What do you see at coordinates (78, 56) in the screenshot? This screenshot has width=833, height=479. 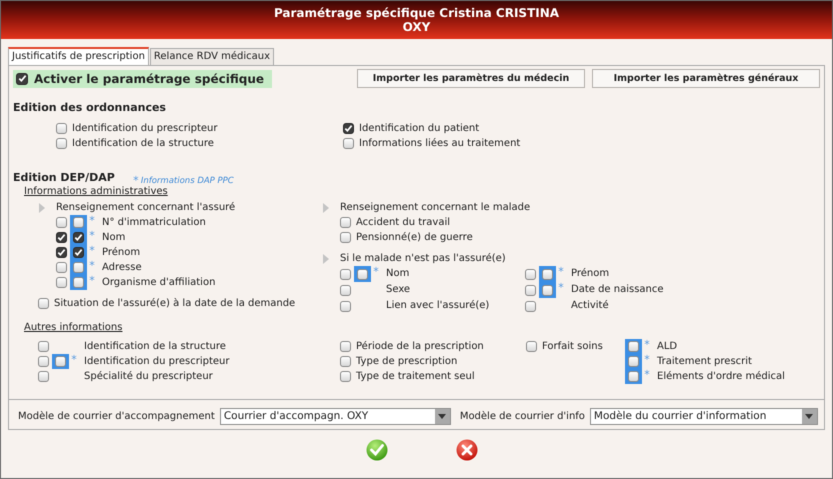 I see `tab: Justificatifs de prescription` at bounding box center [78, 56].